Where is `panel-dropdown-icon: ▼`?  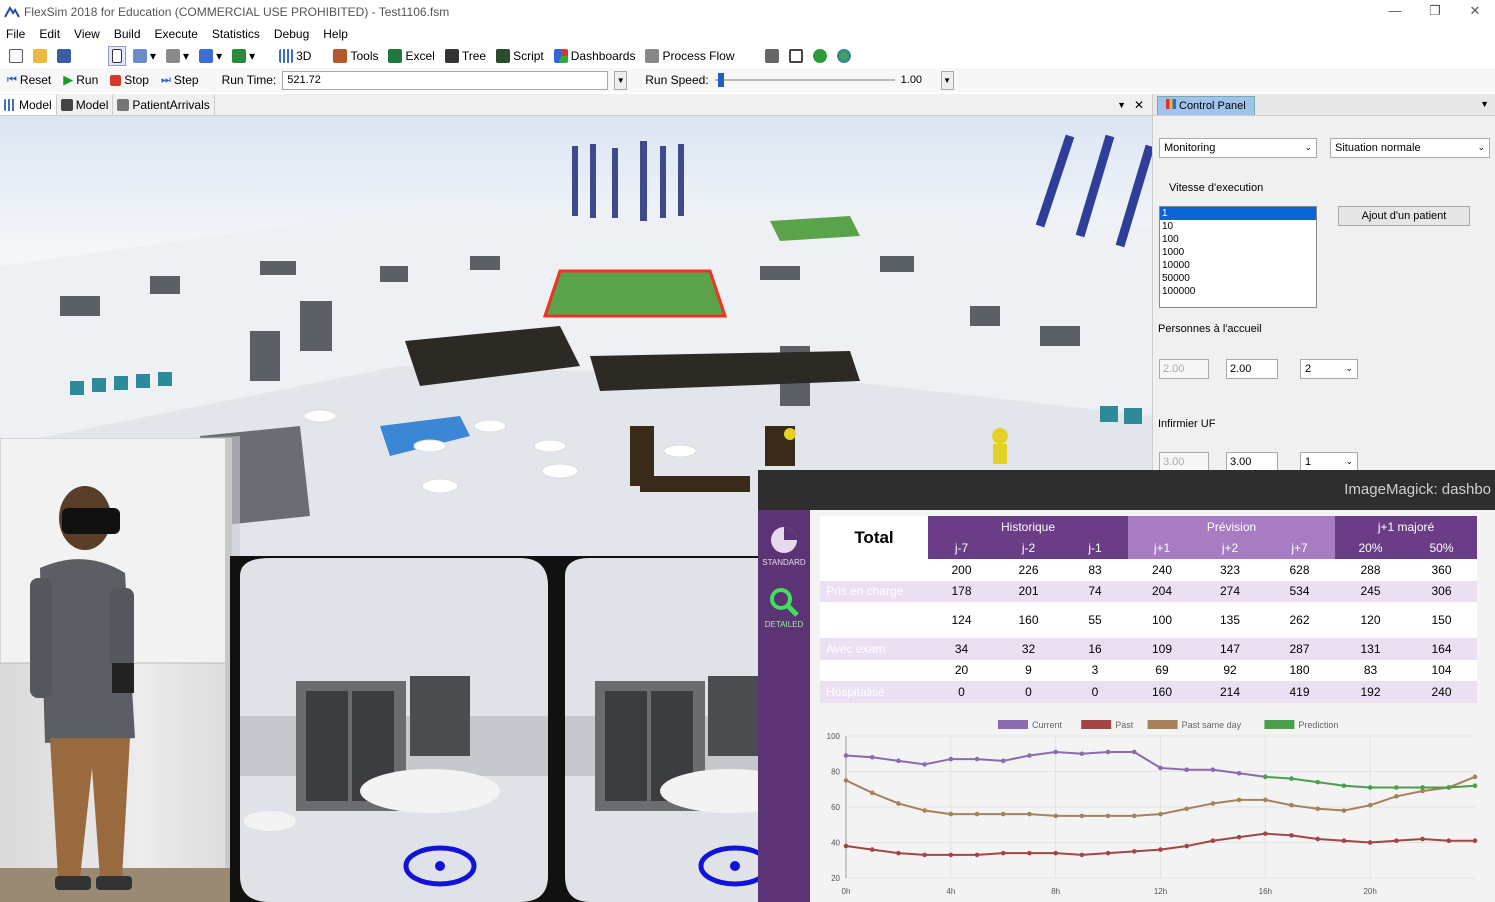
panel-dropdown-icon: ▼ is located at coordinates (1484, 104).